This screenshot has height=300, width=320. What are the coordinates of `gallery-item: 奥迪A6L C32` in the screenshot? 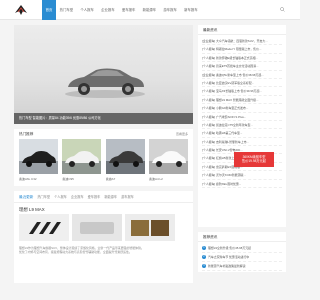 It's located at (38, 160).